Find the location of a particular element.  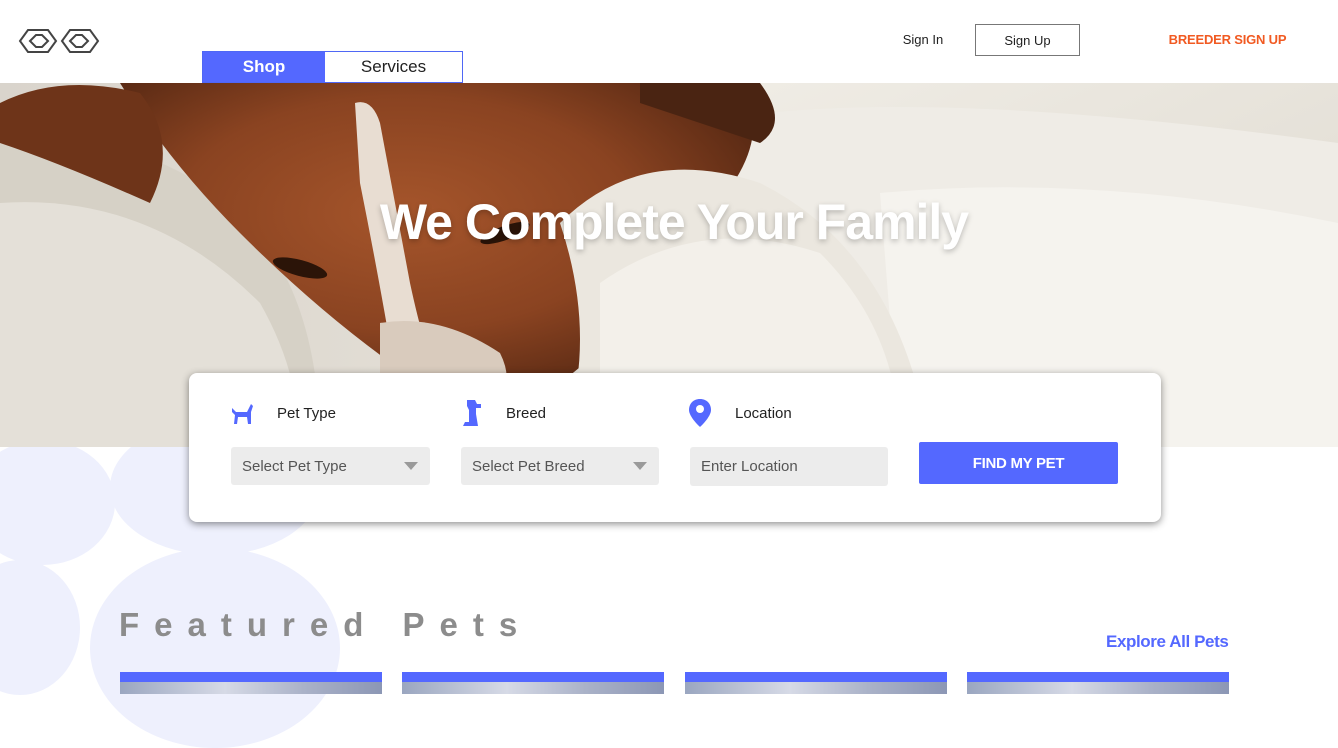

location-input: Enter Location is located at coordinates (789, 466).